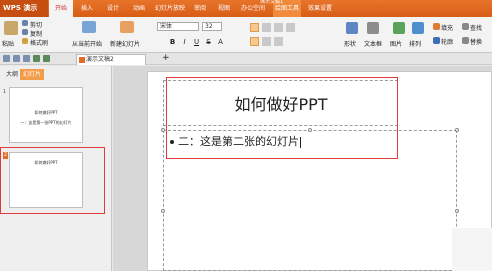  I want to click on slide-thumbnail-1: 如何做好PPT 一：这是第一张PPT的幻灯片, so click(46, 115).